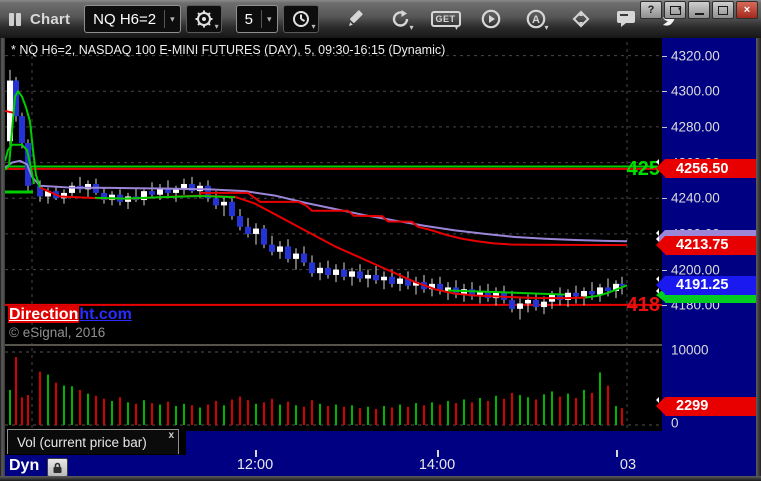 This screenshot has height=481, width=761. What do you see at coordinates (203, 19) in the screenshot?
I see `symbol-settings-button: ▾` at bounding box center [203, 19].